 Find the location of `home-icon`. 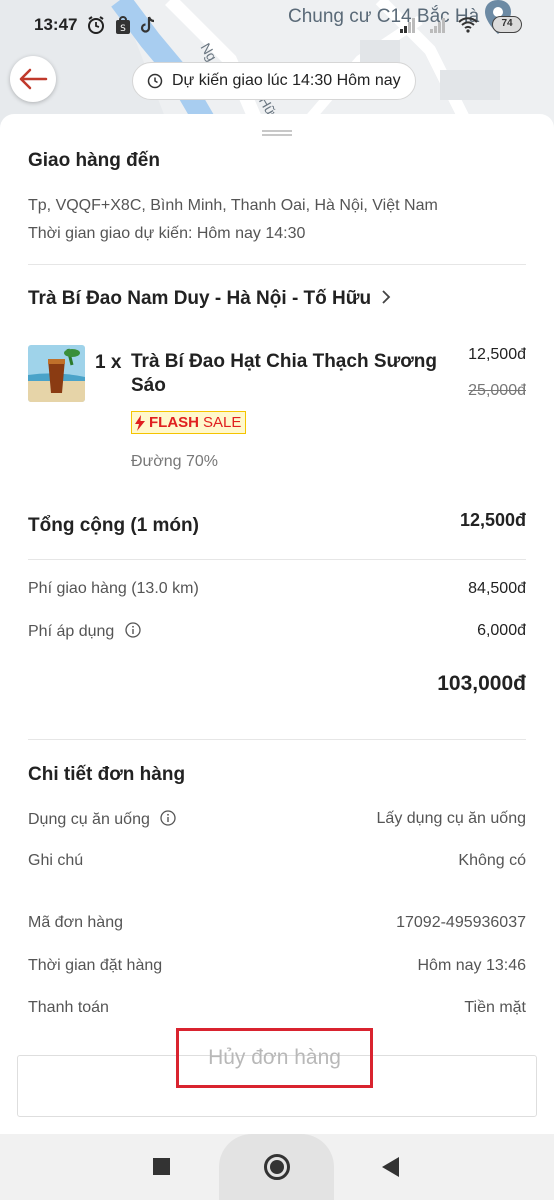

home-icon is located at coordinates (277, 1167).